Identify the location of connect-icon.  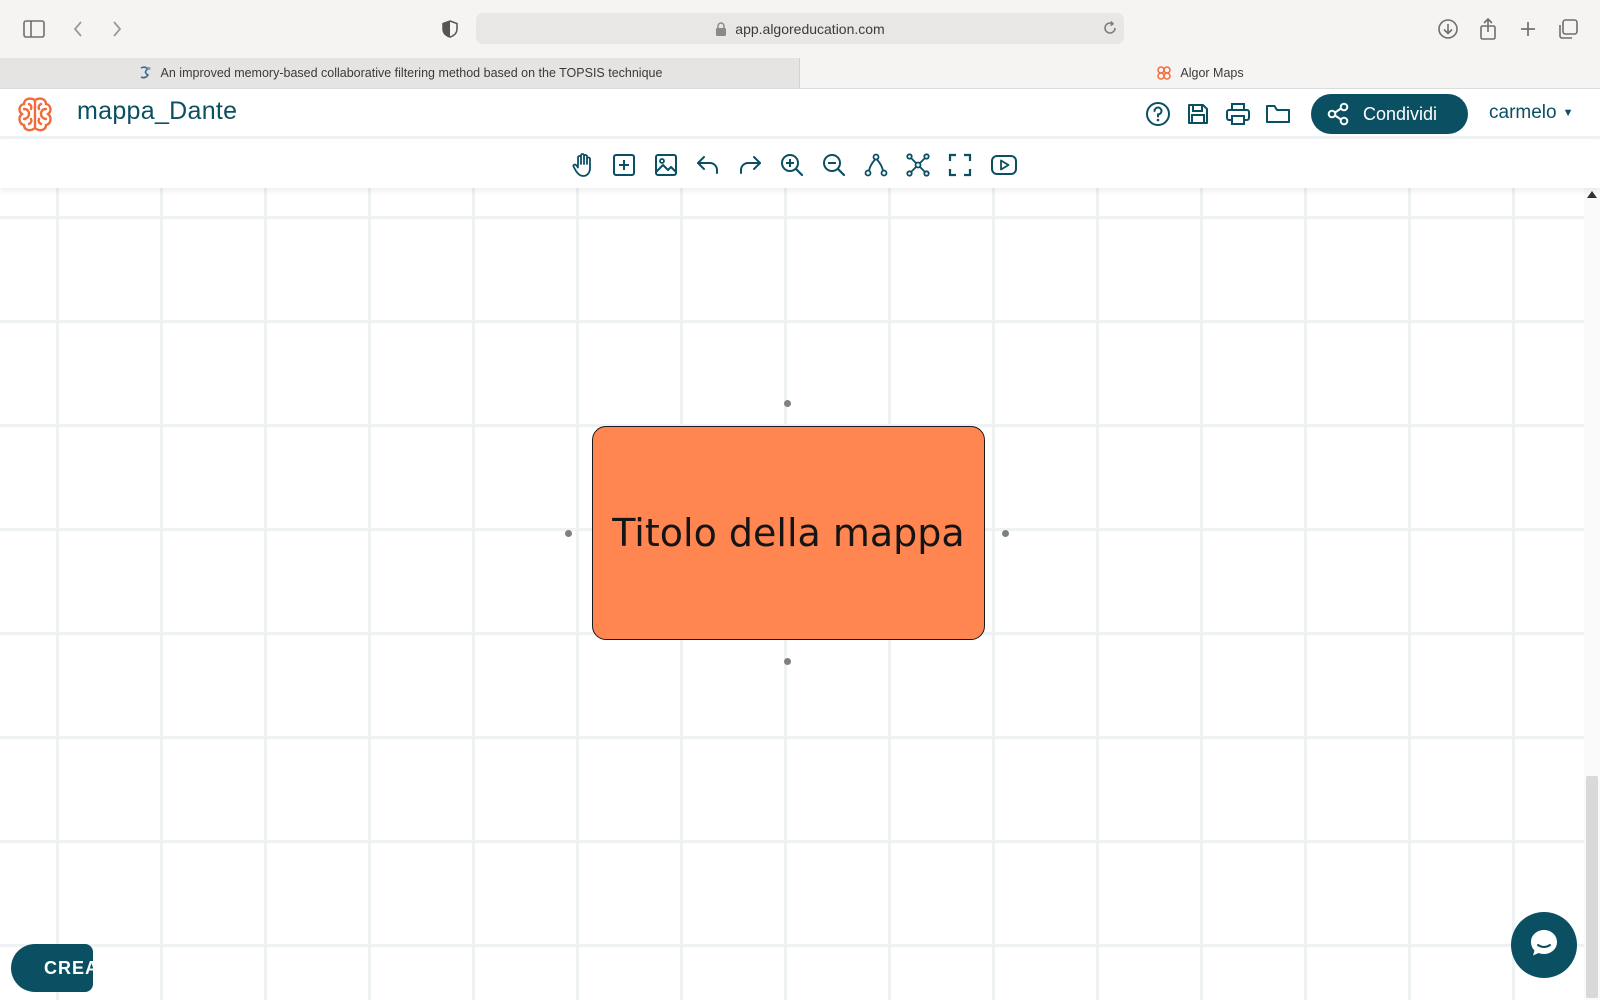
(876, 165).